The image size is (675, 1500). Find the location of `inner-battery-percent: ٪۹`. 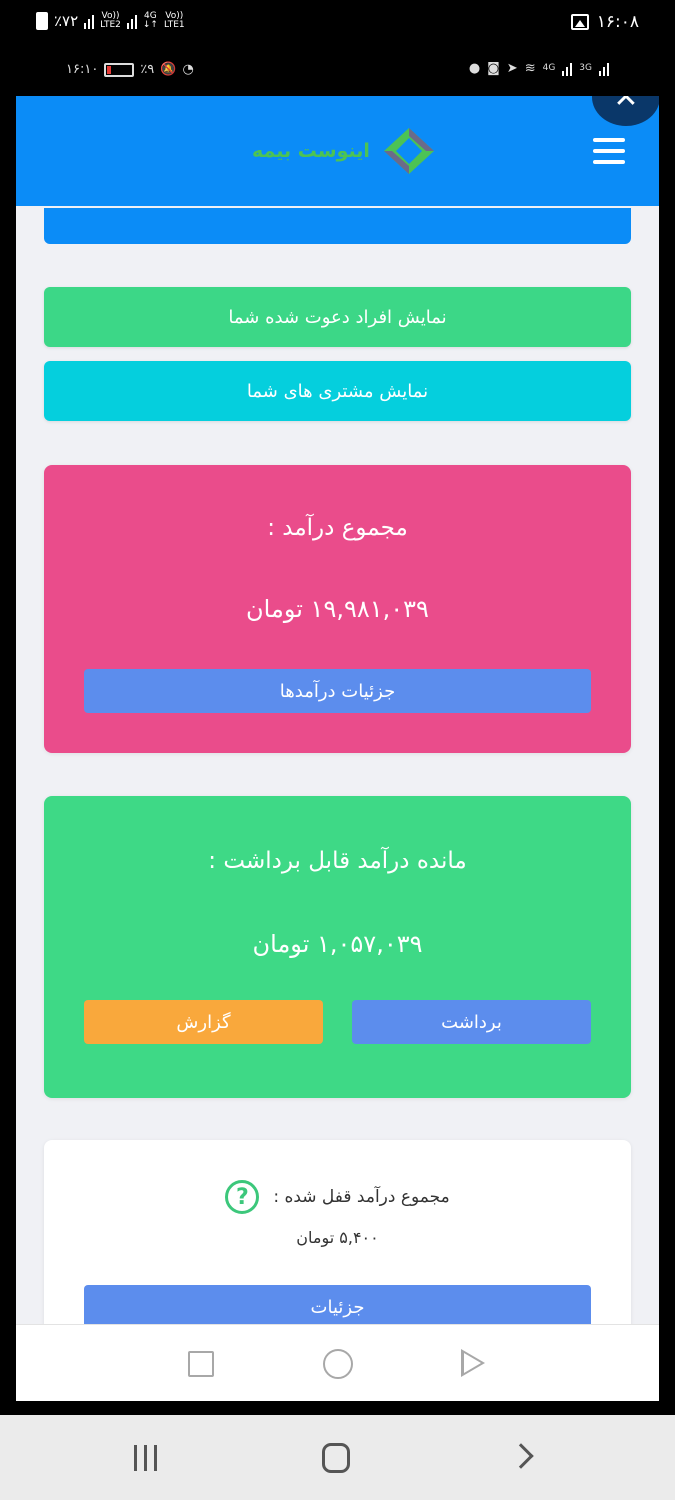

inner-battery-percent: ٪۹ is located at coordinates (147, 69).